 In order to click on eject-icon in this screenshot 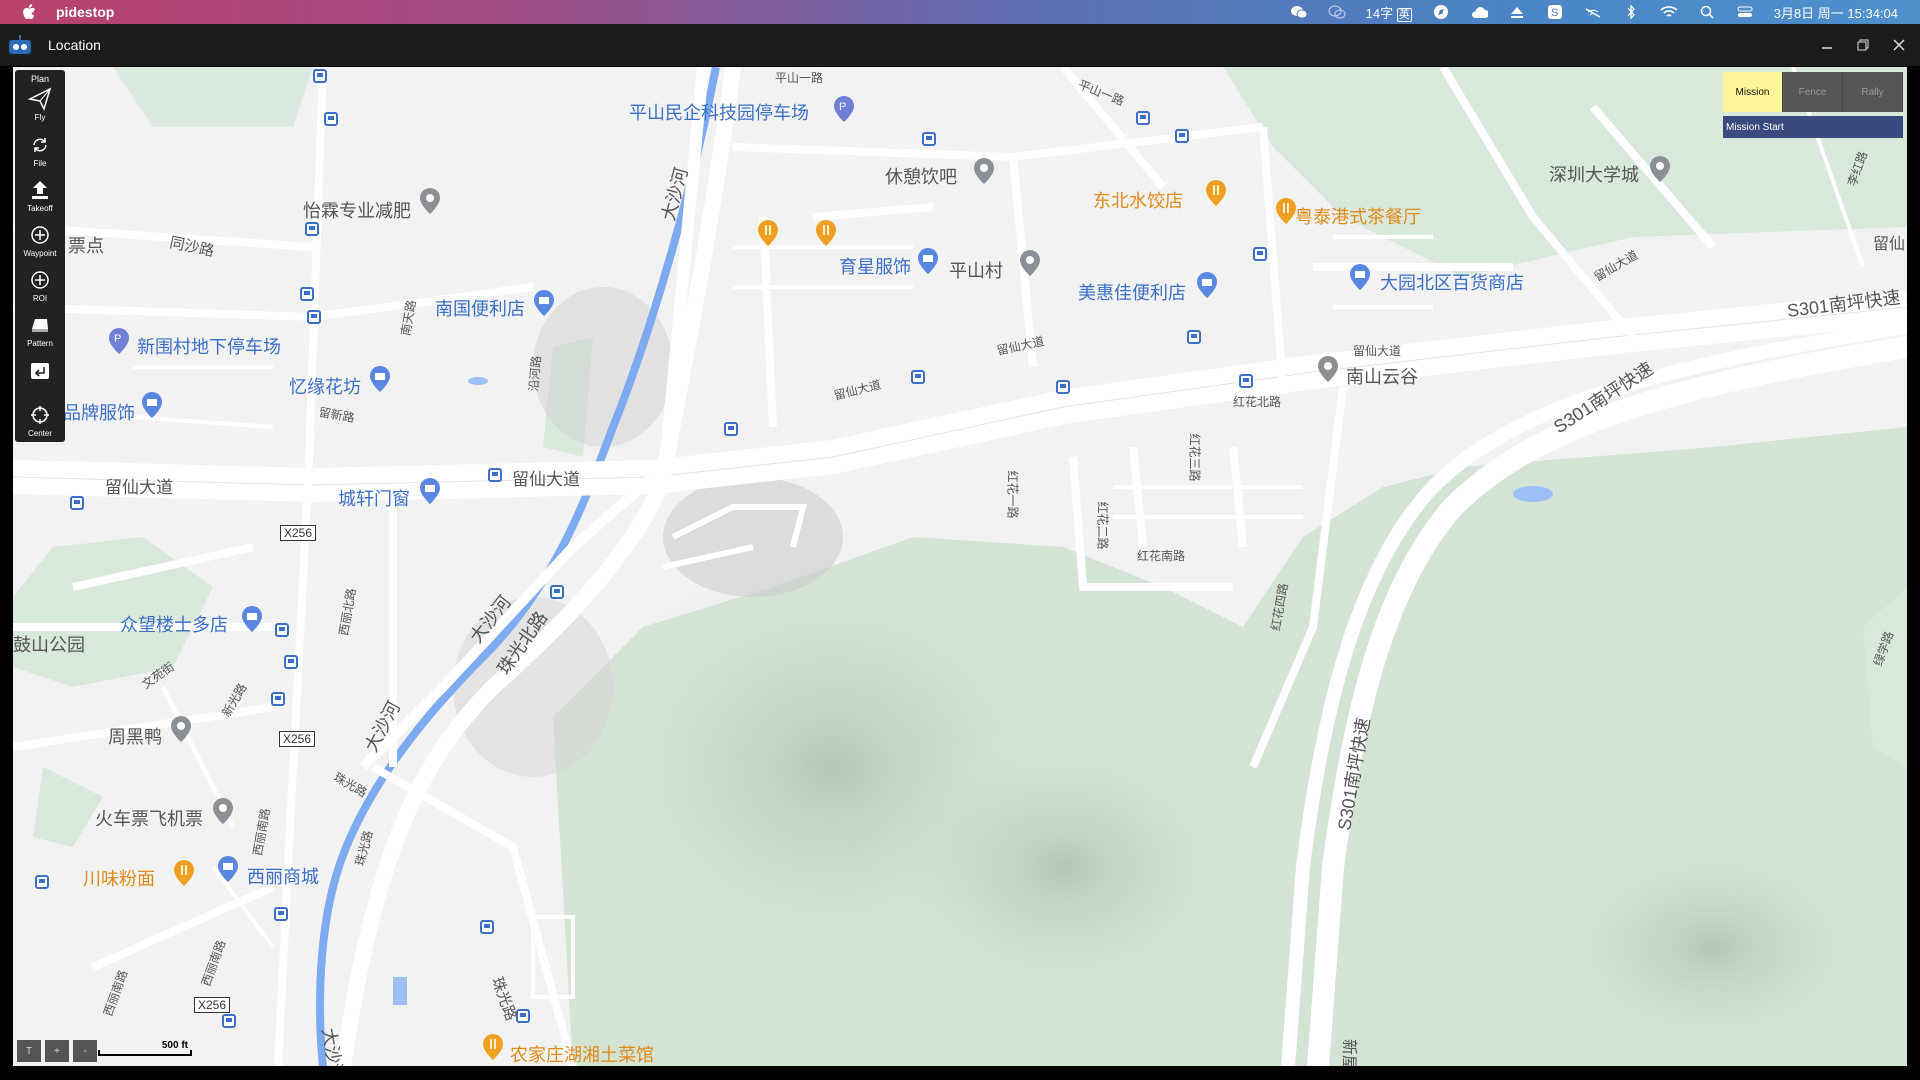, I will do `click(1517, 12)`.